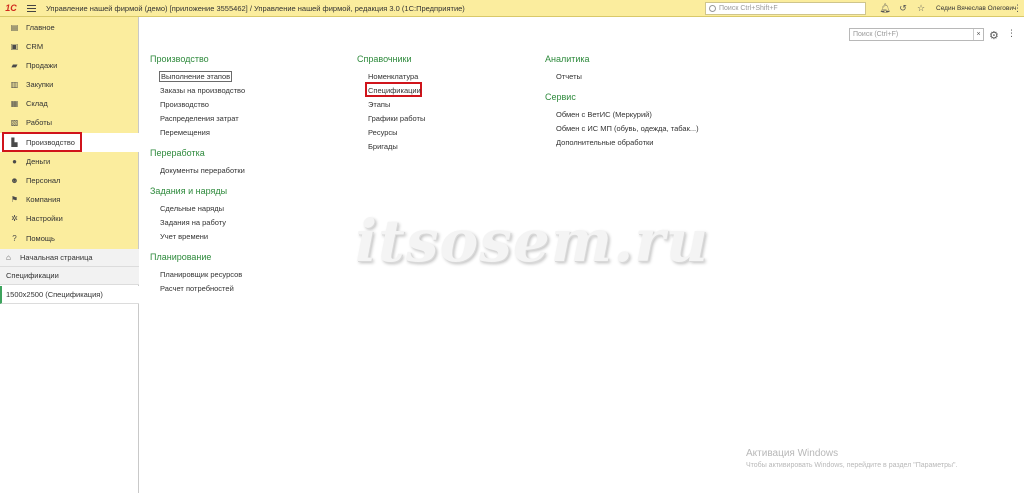  What do you see at coordinates (994, 35) in the screenshot?
I see `gear-icon: ⚙` at bounding box center [994, 35].